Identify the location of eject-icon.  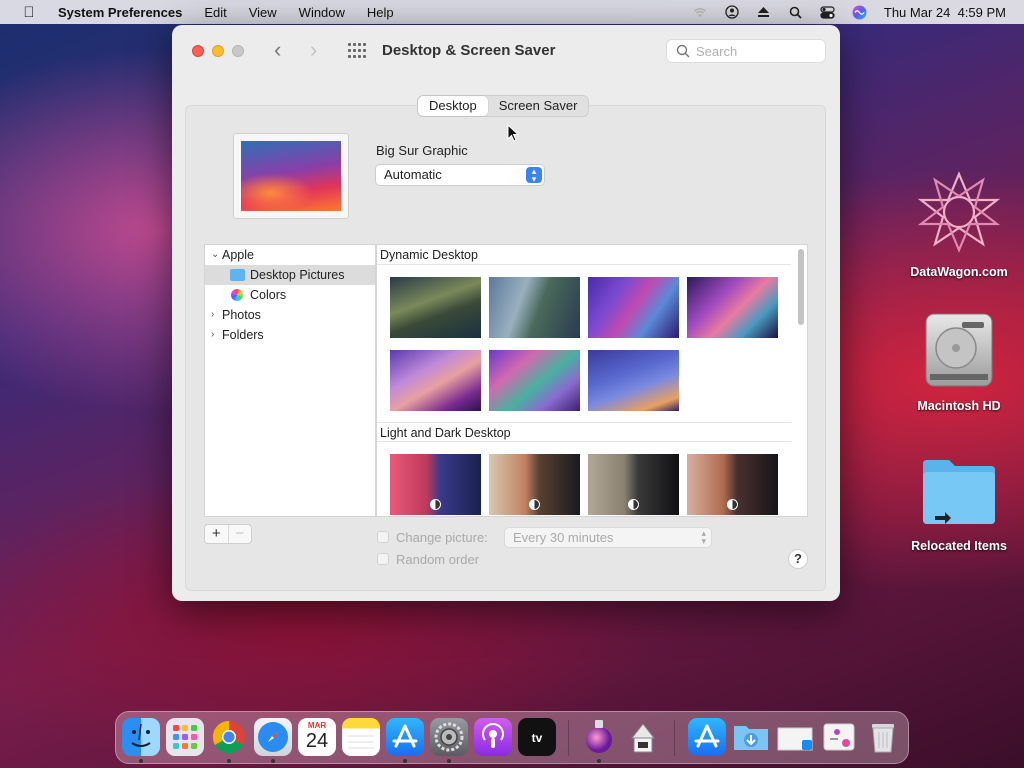
(764, 12).